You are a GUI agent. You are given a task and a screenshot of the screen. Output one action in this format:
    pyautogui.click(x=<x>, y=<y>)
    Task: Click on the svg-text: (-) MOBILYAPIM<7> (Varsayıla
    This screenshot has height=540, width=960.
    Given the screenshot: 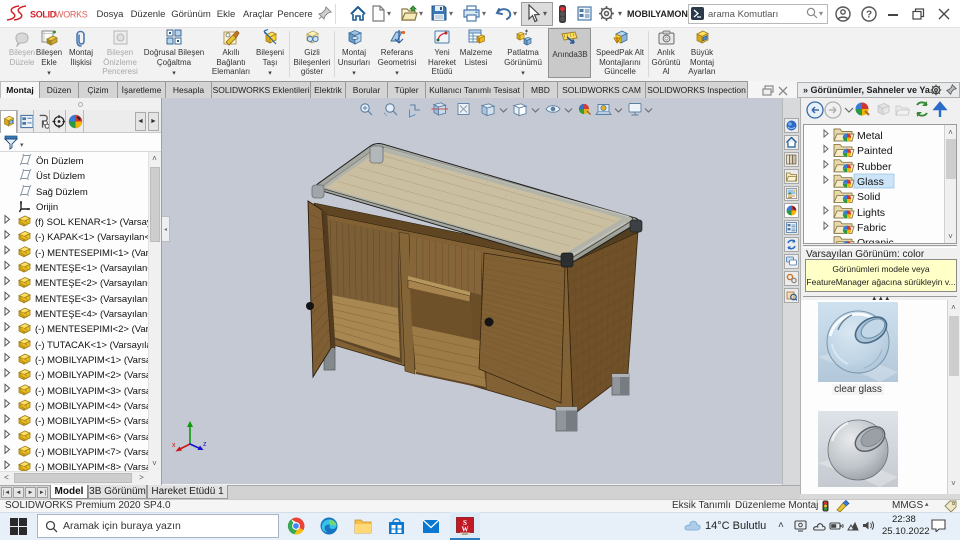 What is the action you would take?
    pyautogui.click(x=91, y=452)
    